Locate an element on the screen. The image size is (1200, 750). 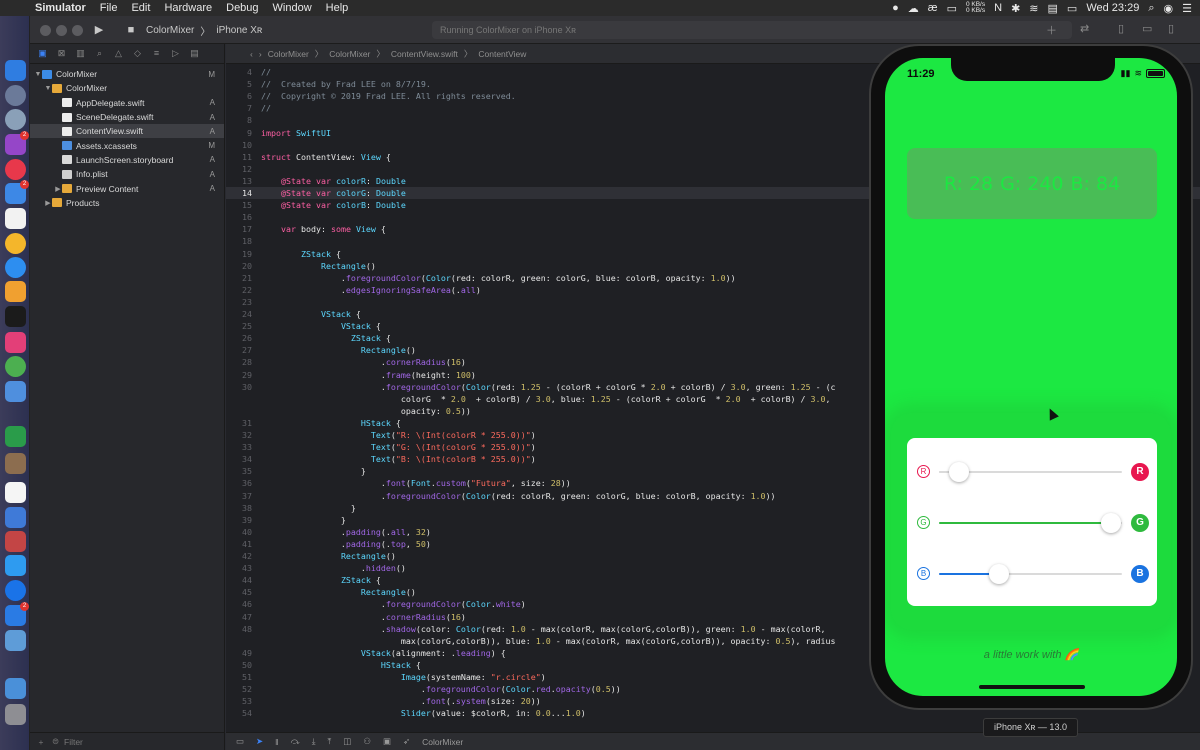
forward-icon: › is located at coordinates (260, 54).